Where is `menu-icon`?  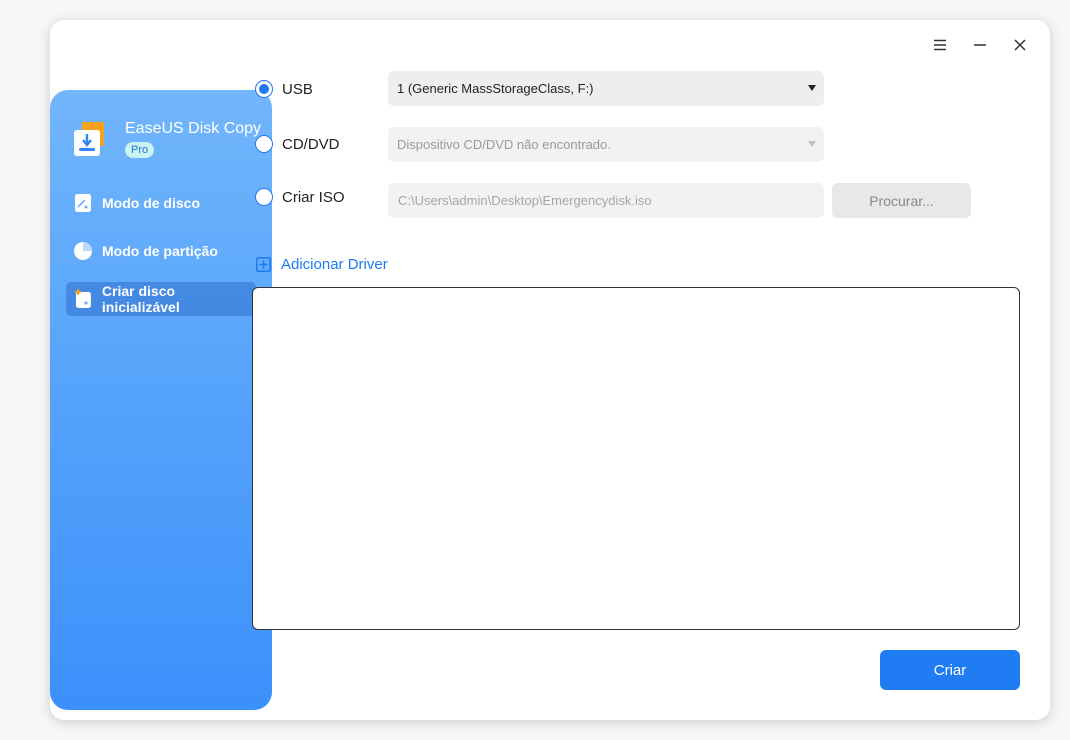
menu-icon is located at coordinates (940, 45).